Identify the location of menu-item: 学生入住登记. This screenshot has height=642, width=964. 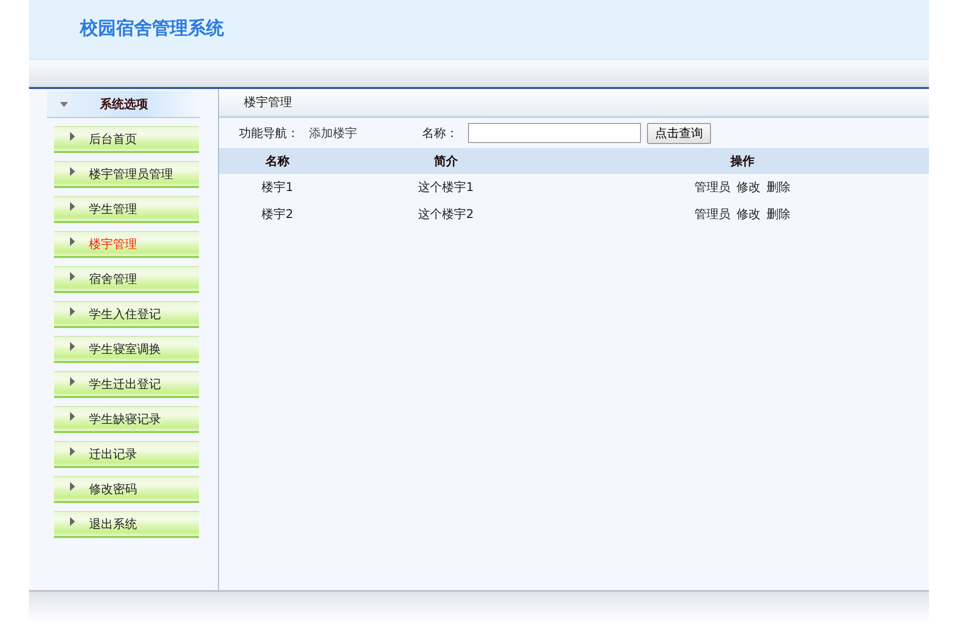
(126, 314).